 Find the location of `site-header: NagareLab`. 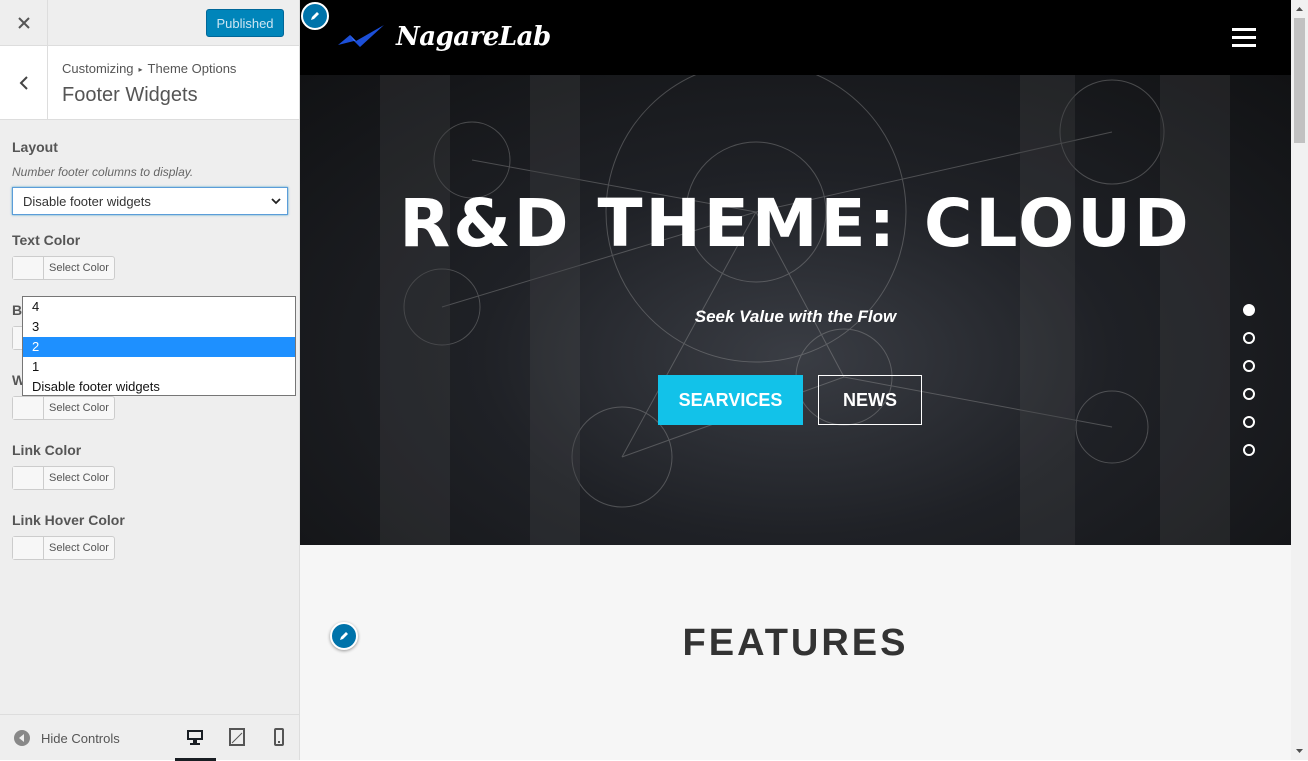

site-header: NagareLab is located at coordinates (795, 37).